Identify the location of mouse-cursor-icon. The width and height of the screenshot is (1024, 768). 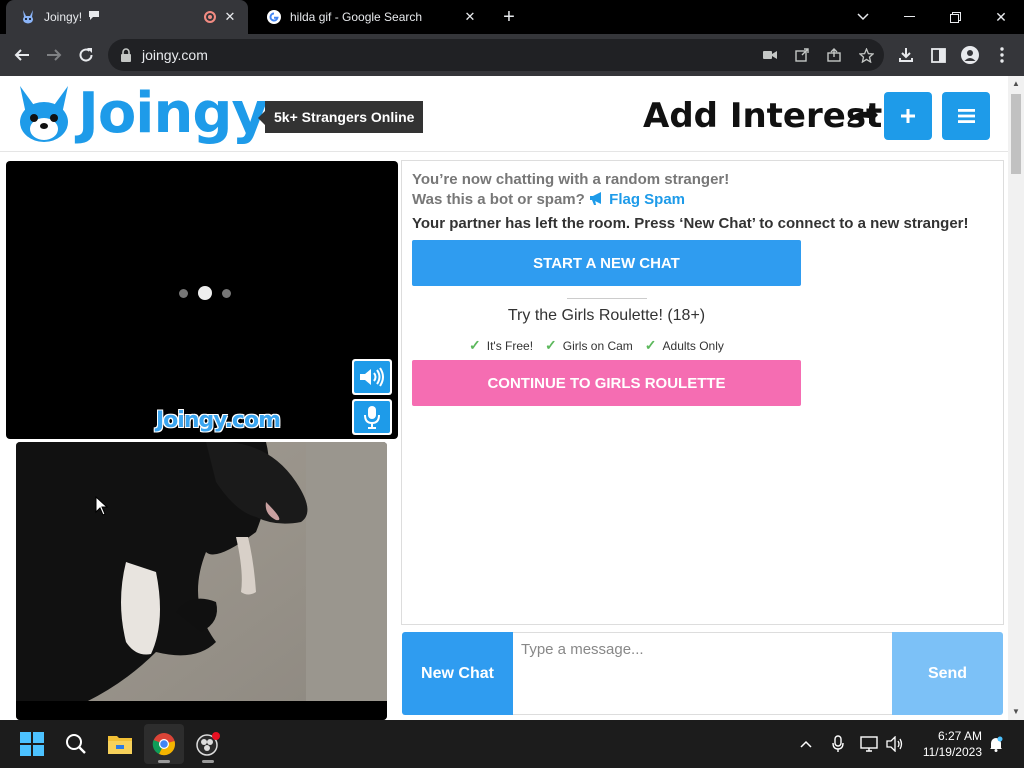
(102, 506).